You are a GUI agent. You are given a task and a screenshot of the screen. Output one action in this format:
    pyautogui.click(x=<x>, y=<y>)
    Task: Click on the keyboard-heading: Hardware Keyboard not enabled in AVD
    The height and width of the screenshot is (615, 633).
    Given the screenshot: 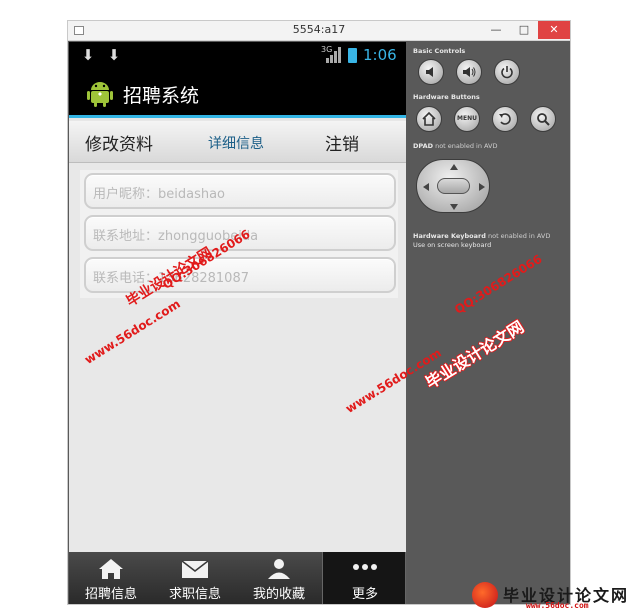 What is the action you would take?
    pyautogui.click(x=481, y=236)
    